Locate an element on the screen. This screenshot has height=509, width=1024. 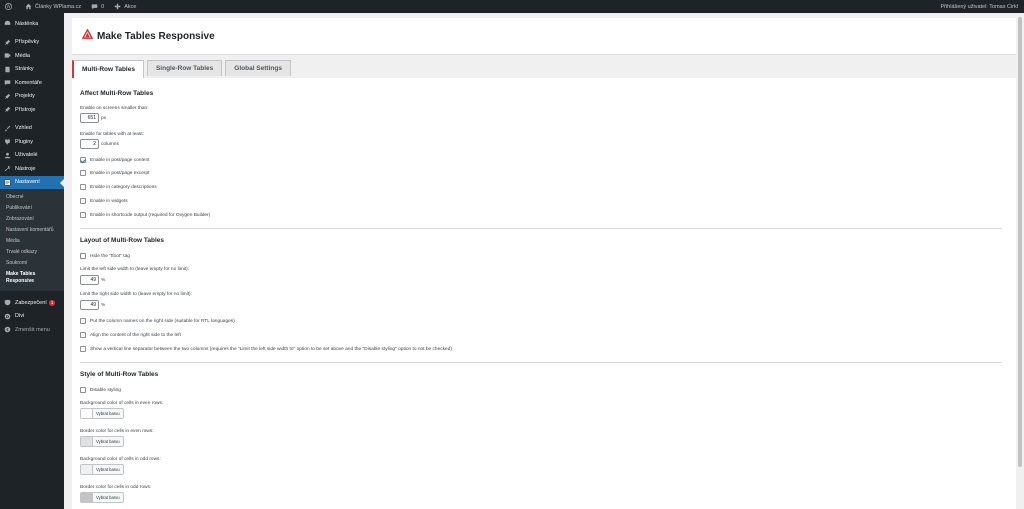
checkbox-label: Enable in widgets is located at coordinates (109, 201).